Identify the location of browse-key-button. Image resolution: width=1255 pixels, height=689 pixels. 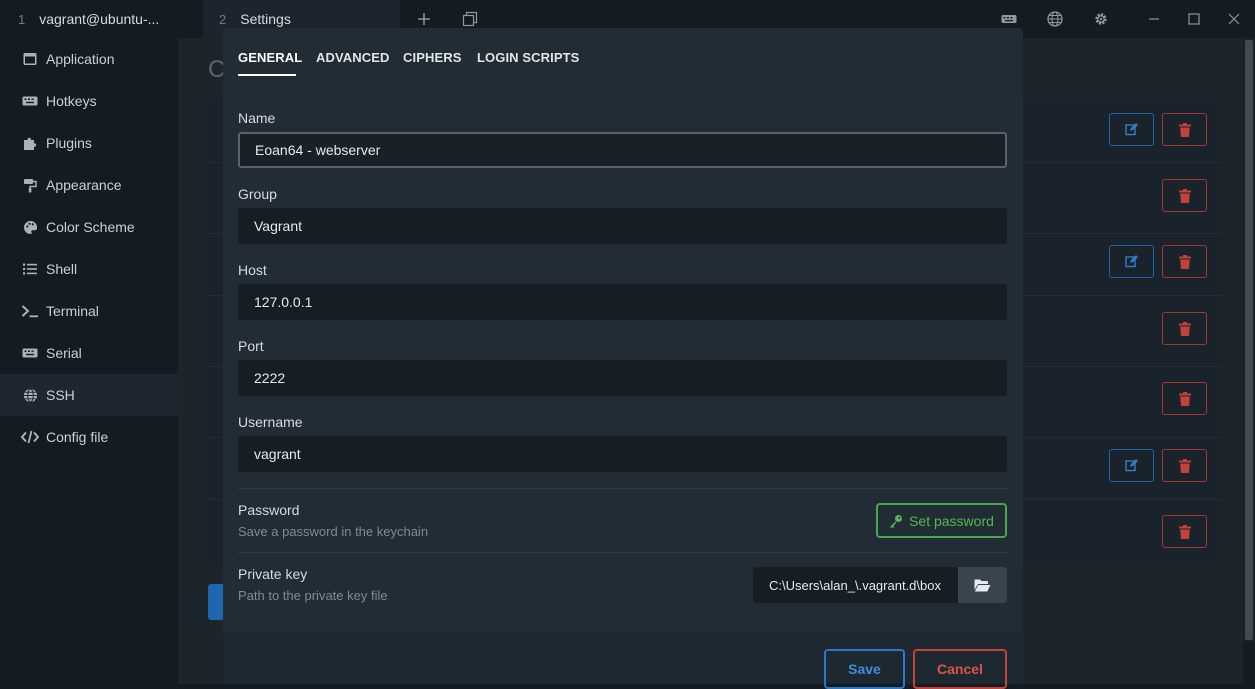
(982, 585).